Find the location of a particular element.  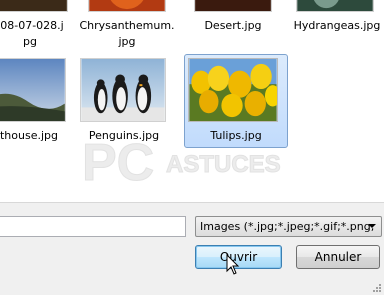

file-label-line: pg is located at coordinates (30, 41).